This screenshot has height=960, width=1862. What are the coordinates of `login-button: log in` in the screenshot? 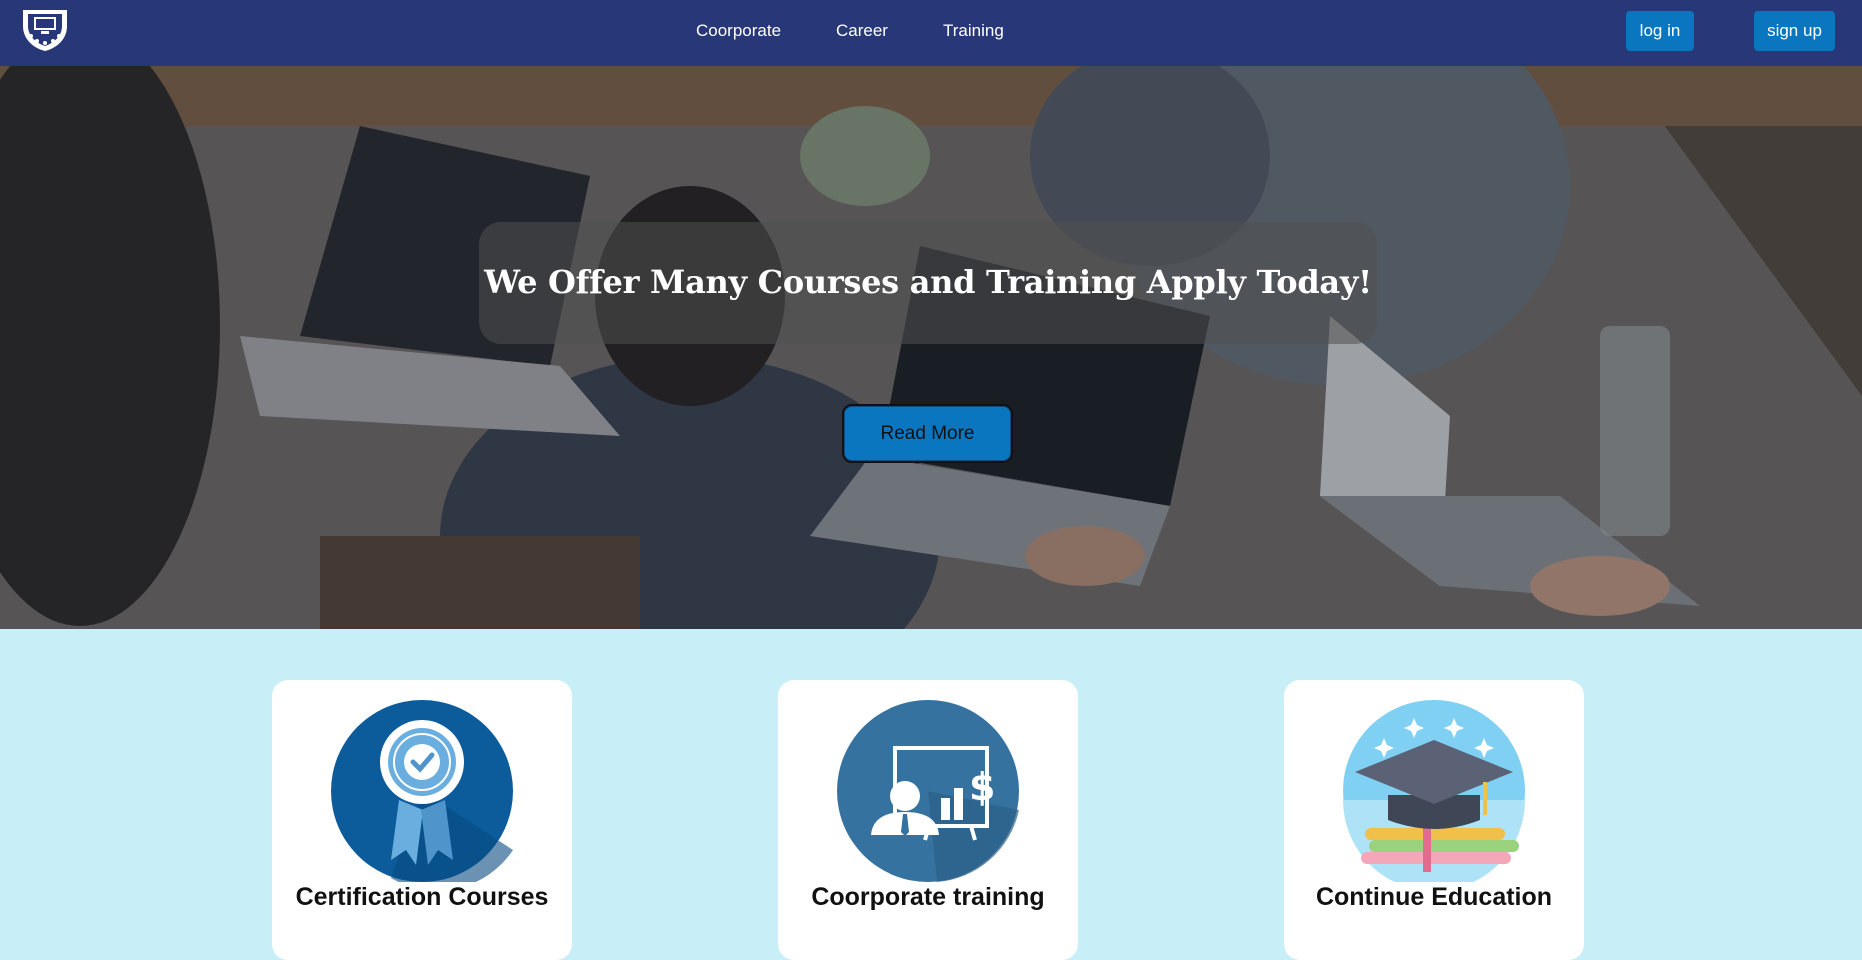 It's located at (1660, 31).